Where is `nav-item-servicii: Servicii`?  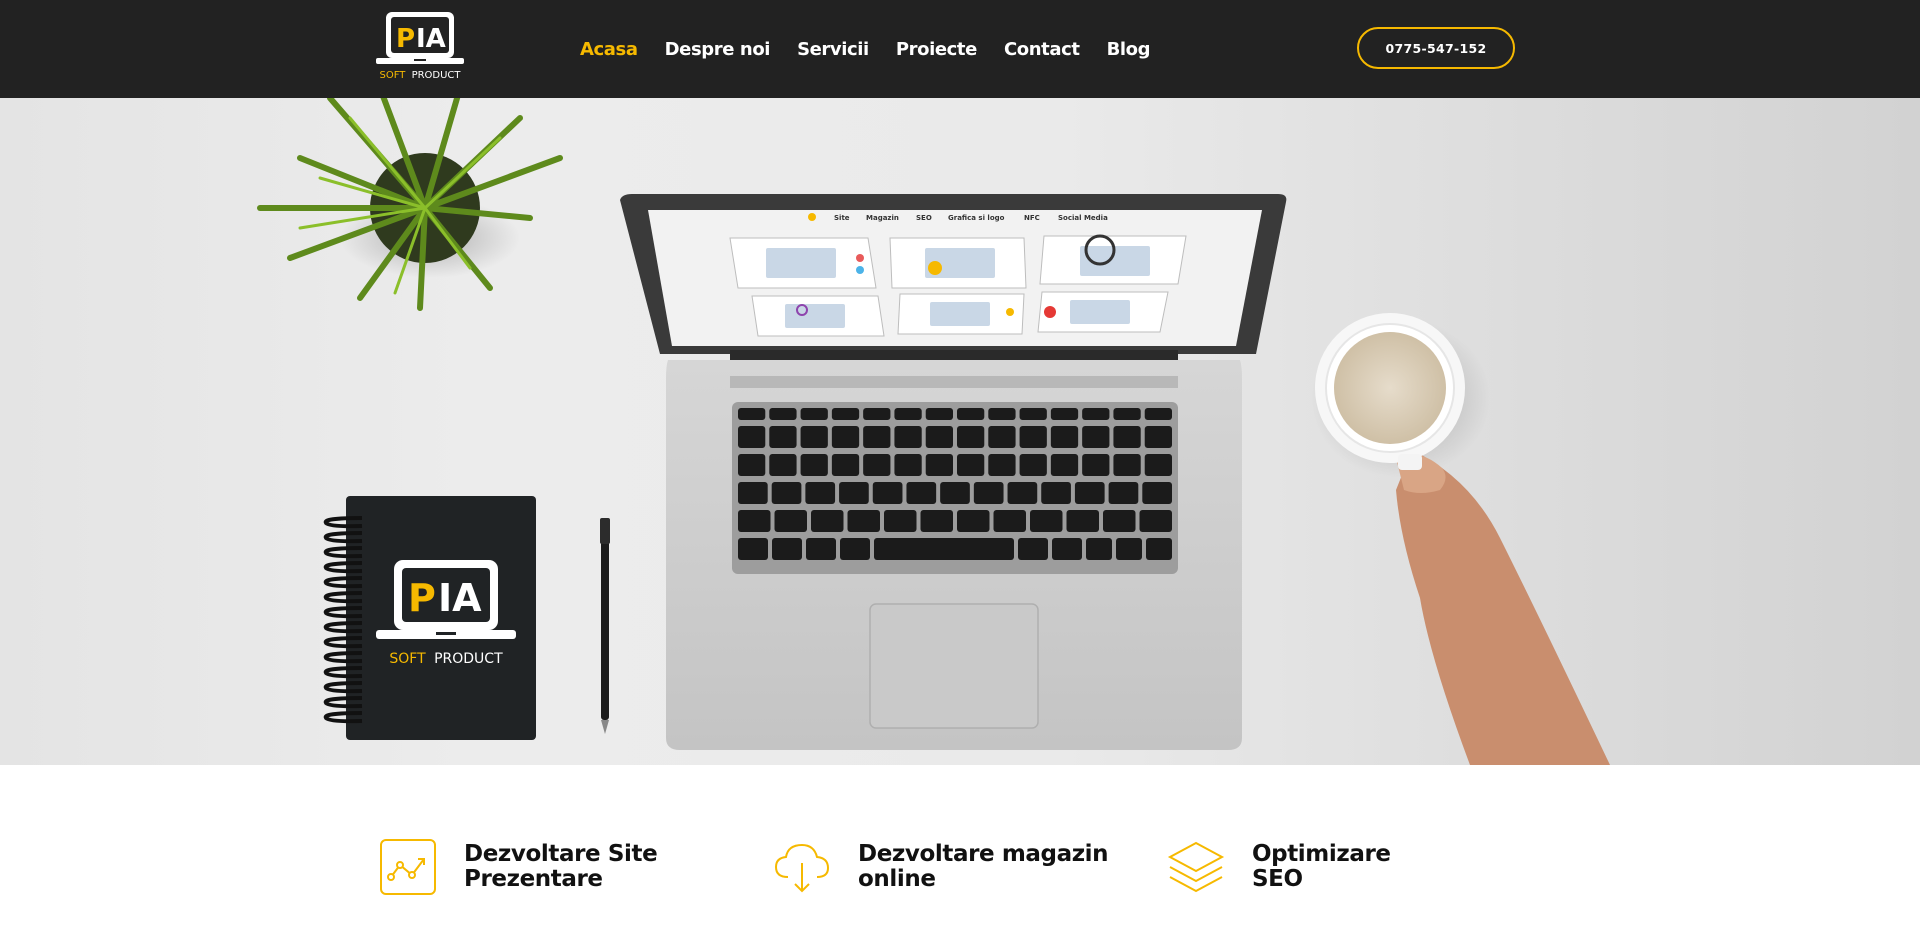 nav-item-servicii: Servicii is located at coordinates (833, 49).